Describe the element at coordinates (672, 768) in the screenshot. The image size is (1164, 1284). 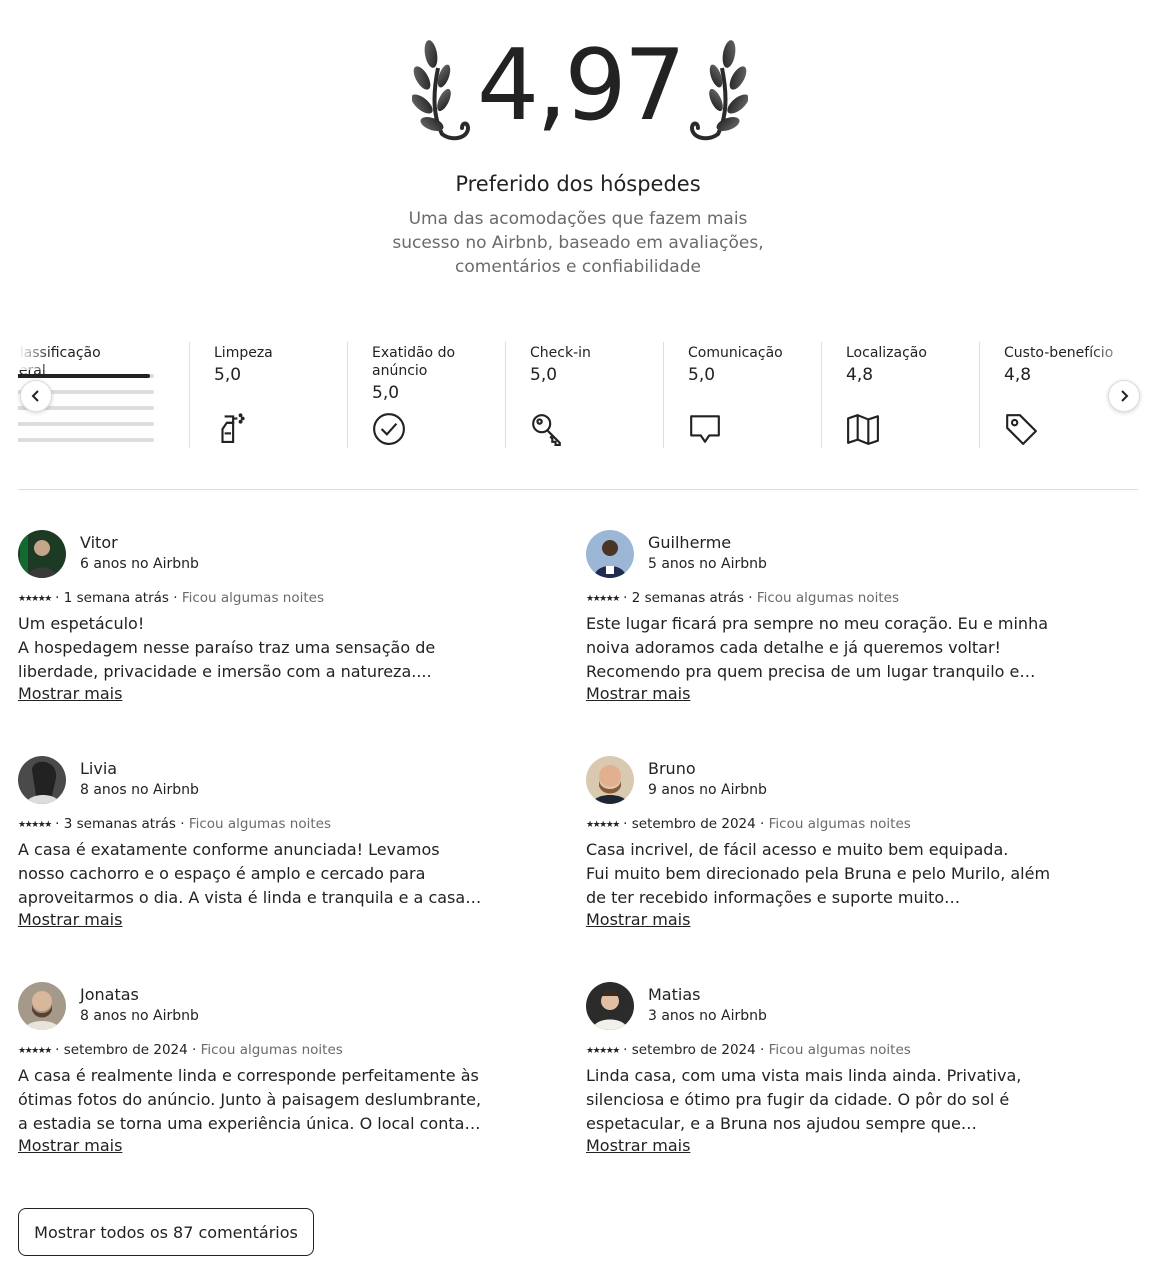
I see `reviewer-name: Bruno` at that location.